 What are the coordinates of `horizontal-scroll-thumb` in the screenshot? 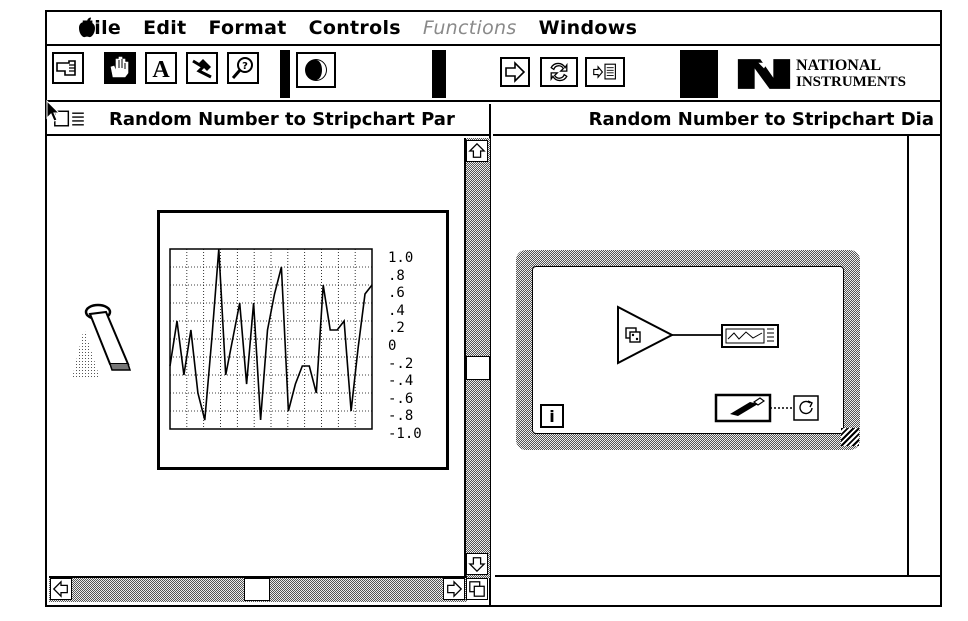 It's located at (257, 589).